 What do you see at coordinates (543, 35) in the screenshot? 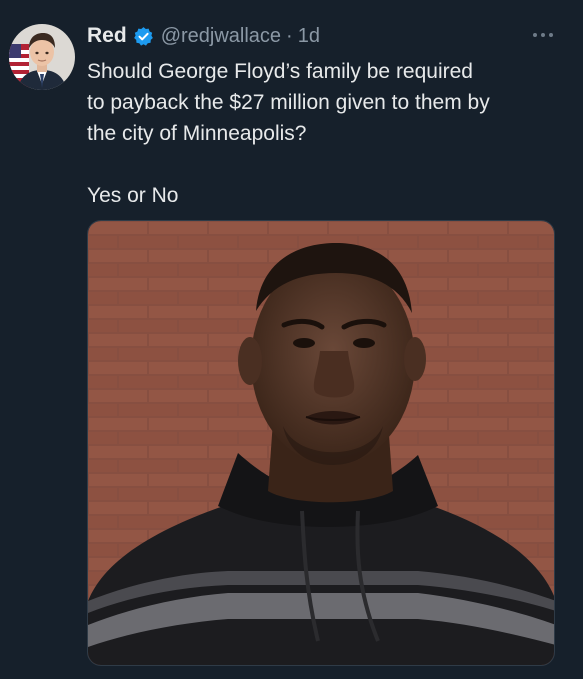
I see `more-options-icon` at bounding box center [543, 35].